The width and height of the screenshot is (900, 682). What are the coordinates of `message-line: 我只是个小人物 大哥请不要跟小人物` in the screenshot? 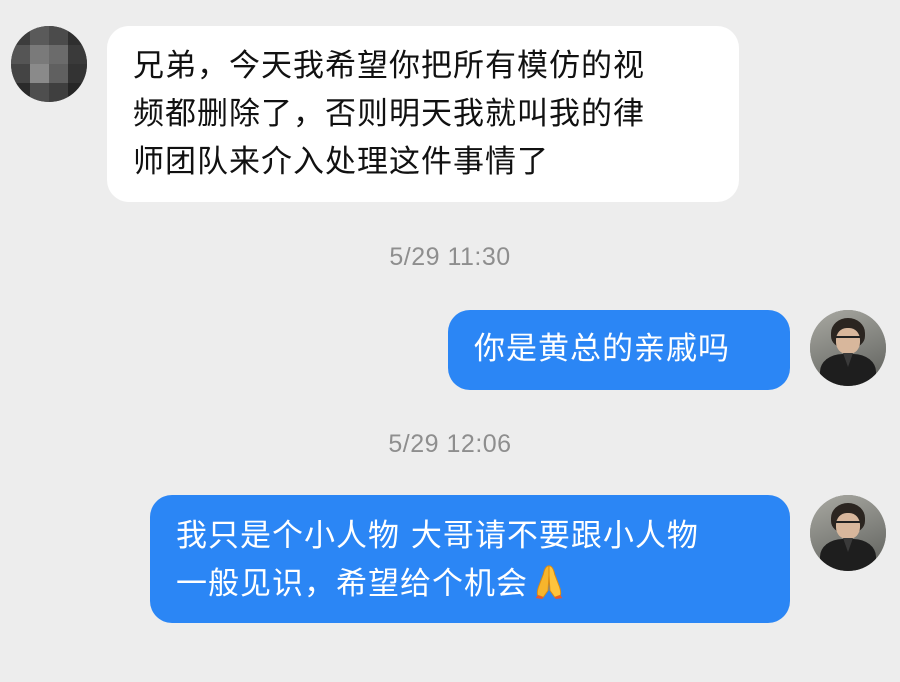 It's located at (437, 536).